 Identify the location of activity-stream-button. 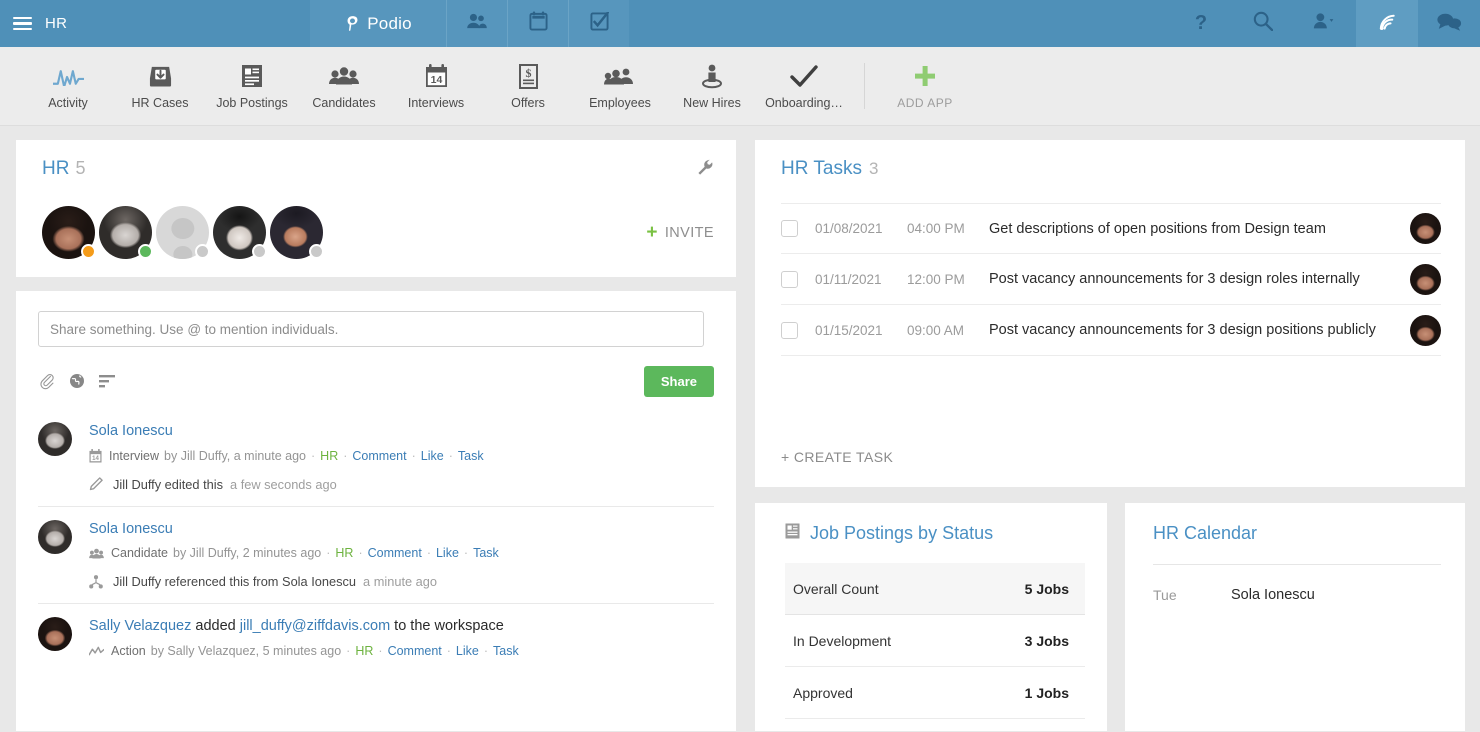
(1387, 23).